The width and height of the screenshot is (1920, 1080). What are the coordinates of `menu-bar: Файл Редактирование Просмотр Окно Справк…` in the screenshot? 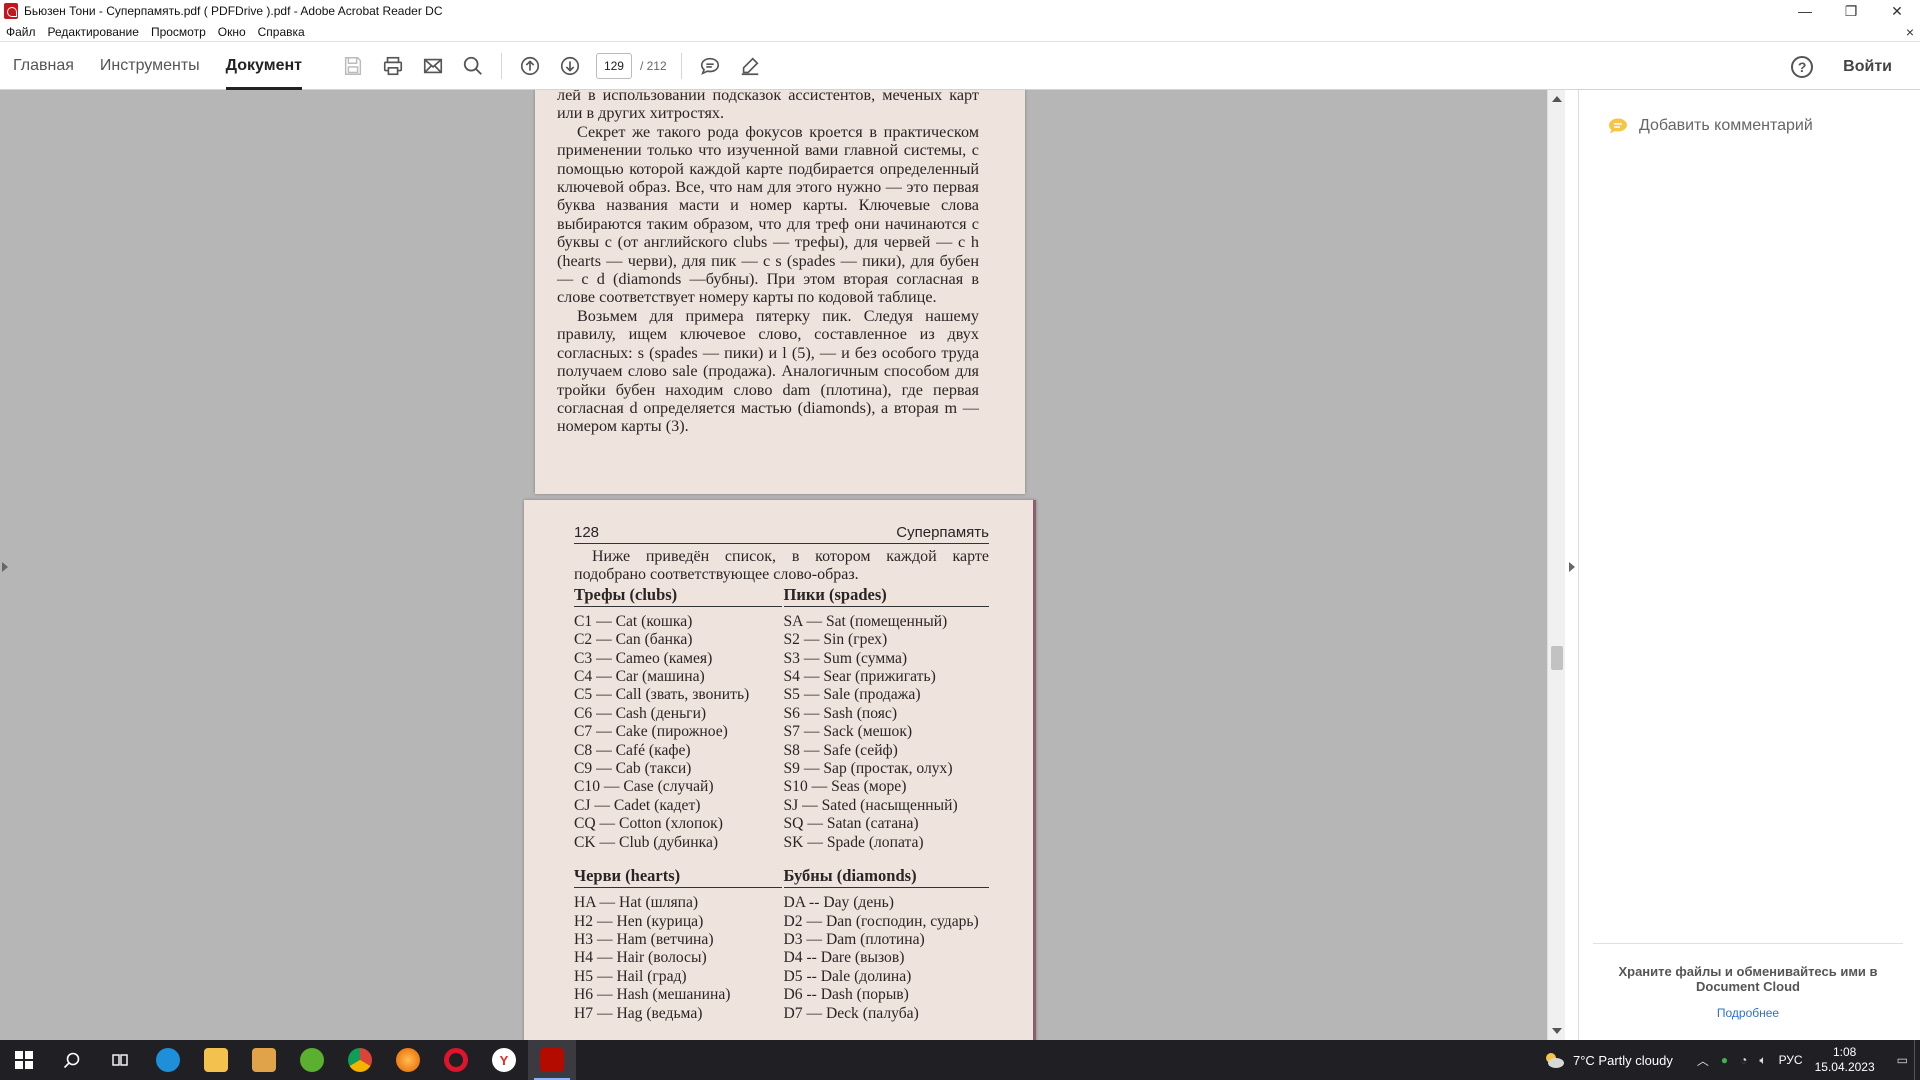 It's located at (960, 32).